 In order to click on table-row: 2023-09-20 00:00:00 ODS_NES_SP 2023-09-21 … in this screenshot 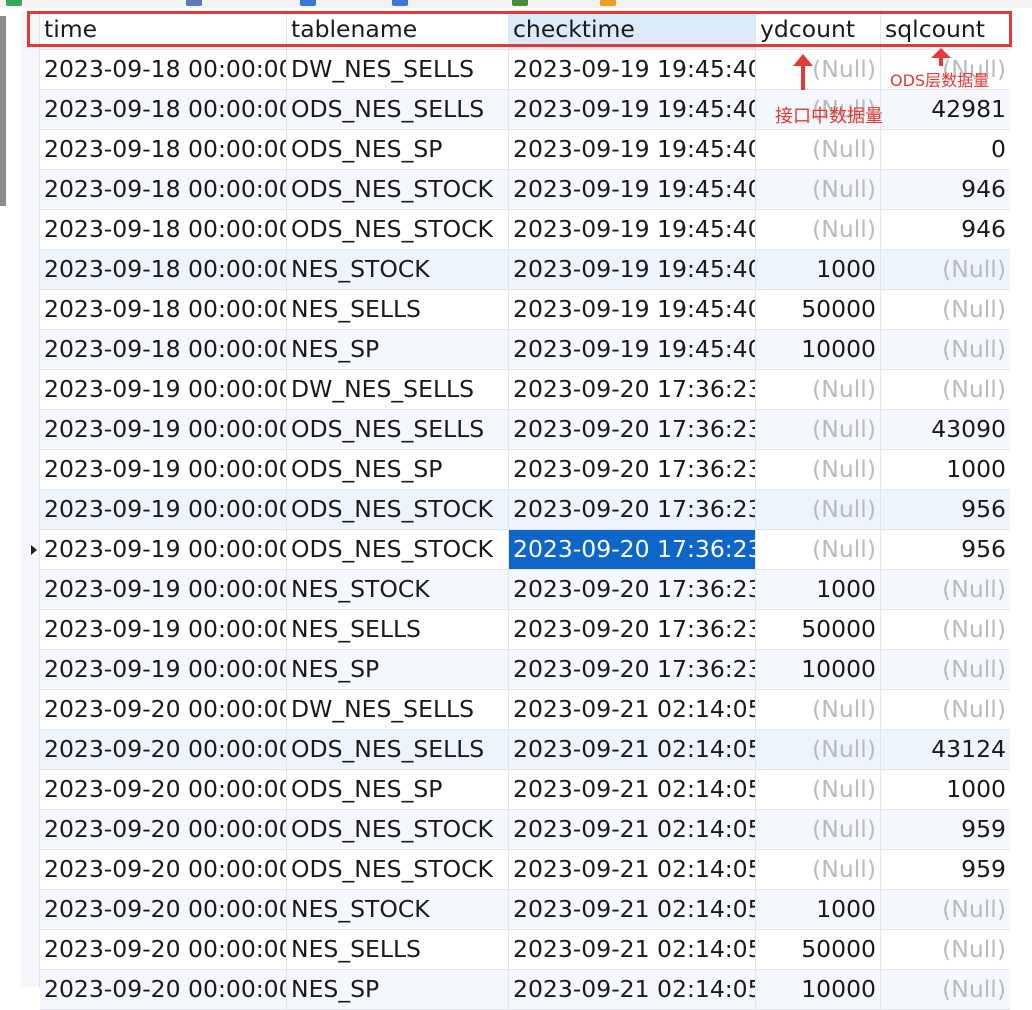, I will do `click(525, 790)`.